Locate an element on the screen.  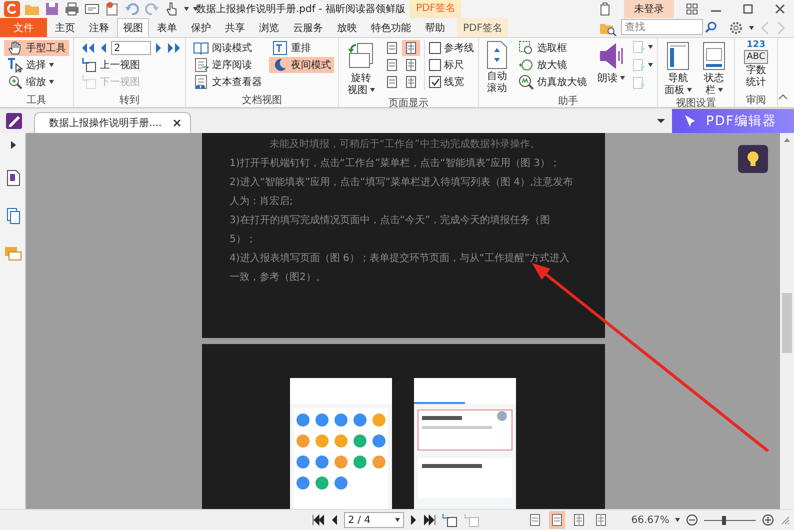
ribbon-button: 阅读模式 is located at coordinates (227, 48).